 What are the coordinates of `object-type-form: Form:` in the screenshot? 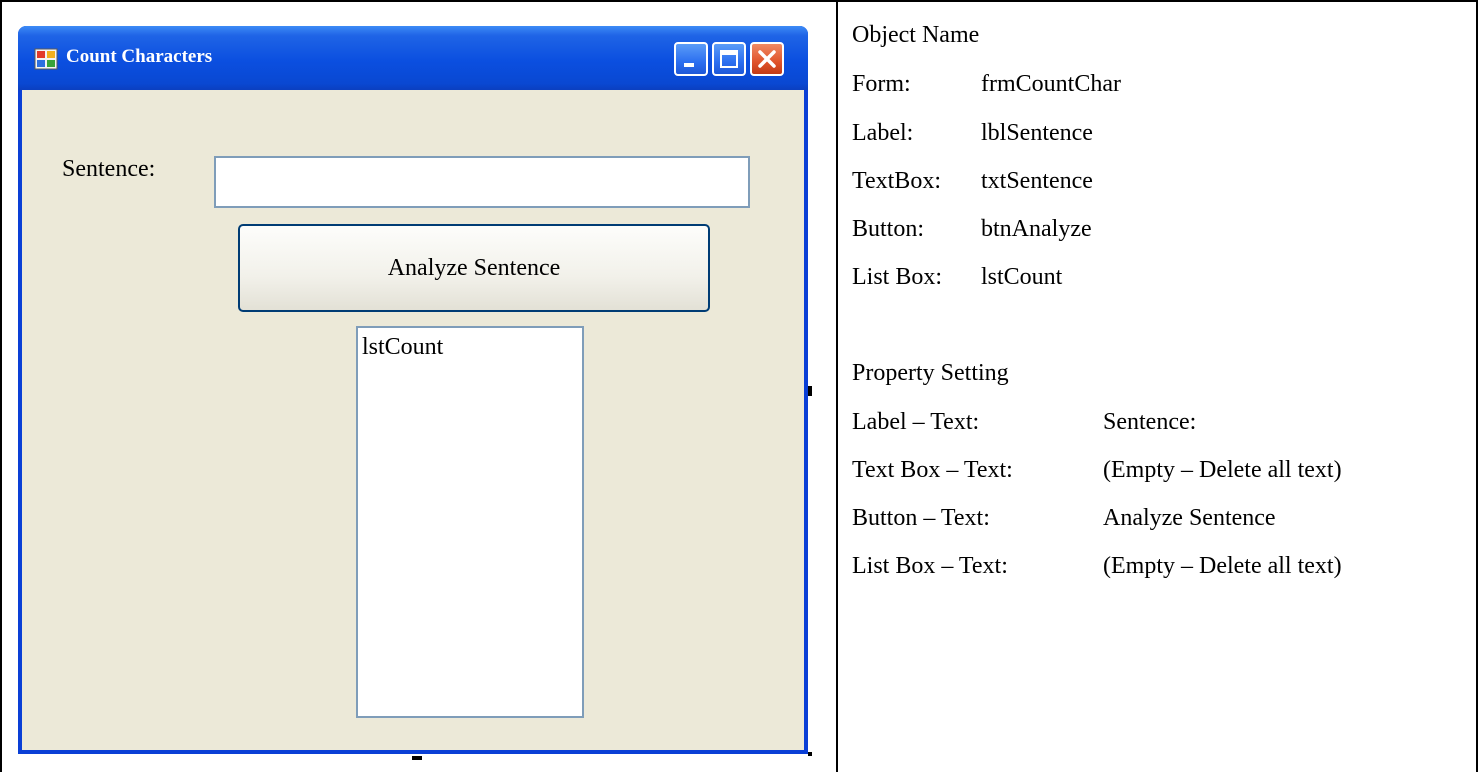 It's located at (881, 84).